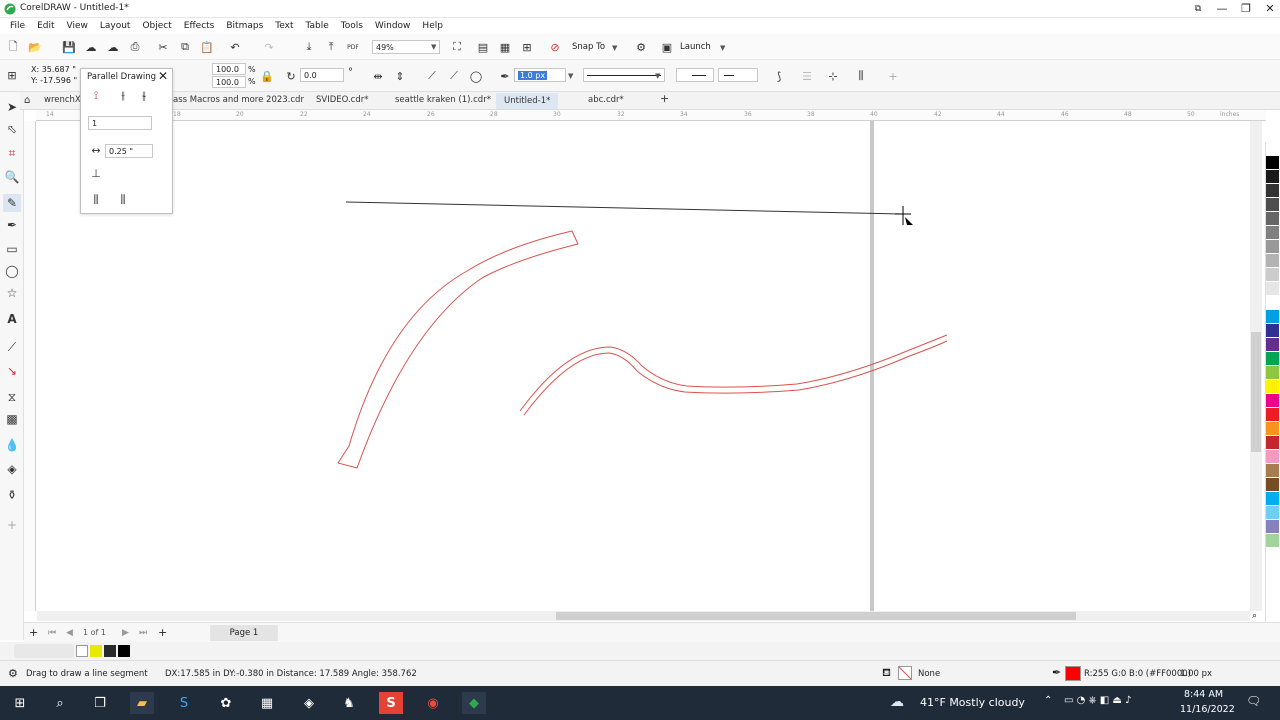  What do you see at coordinates (353, 47) in the screenshot?
I see `export-pdf-icon: PDF` at bounding box center [353, 47].